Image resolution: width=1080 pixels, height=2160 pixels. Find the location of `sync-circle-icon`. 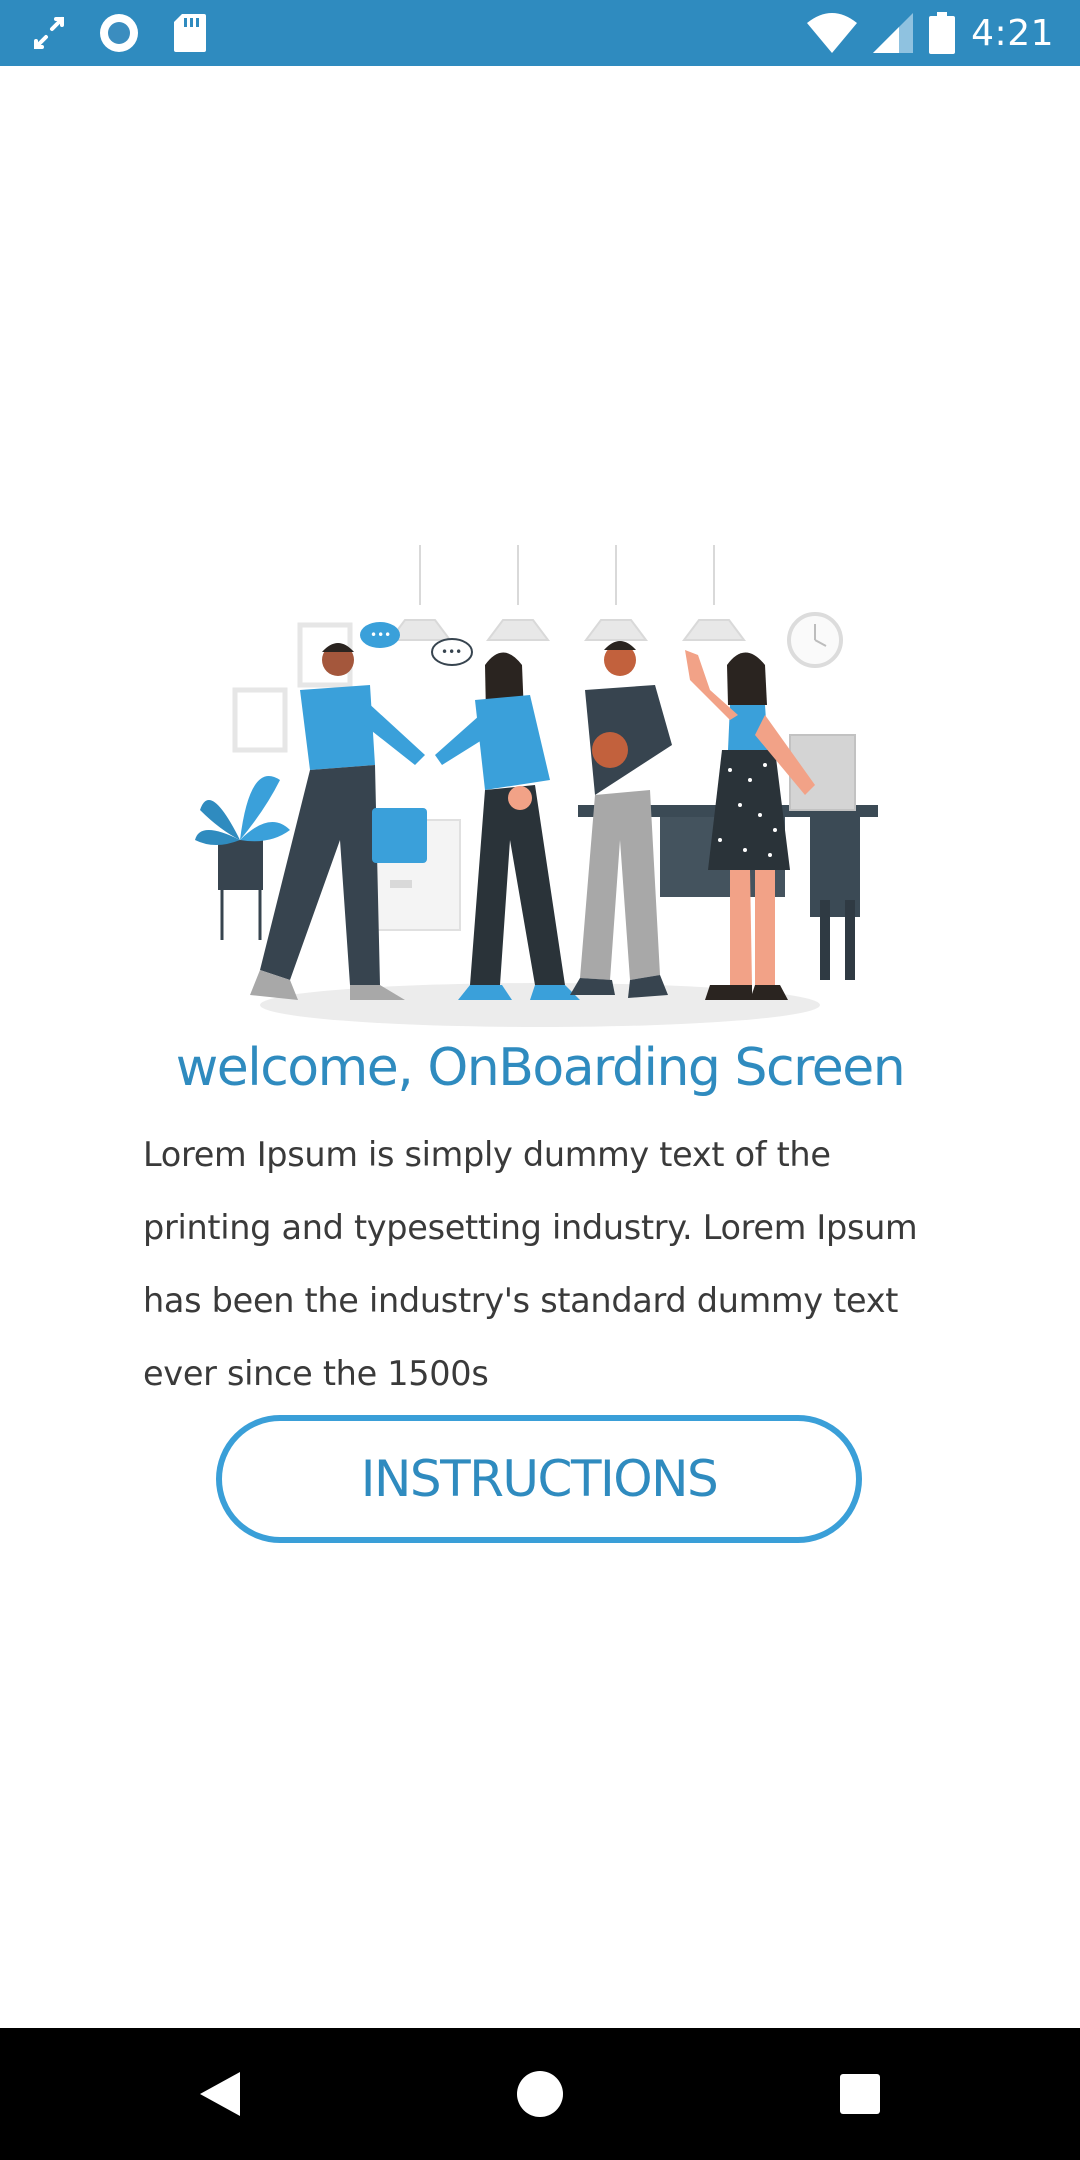

sync-circle-icon is located at coordinates (119, 33).